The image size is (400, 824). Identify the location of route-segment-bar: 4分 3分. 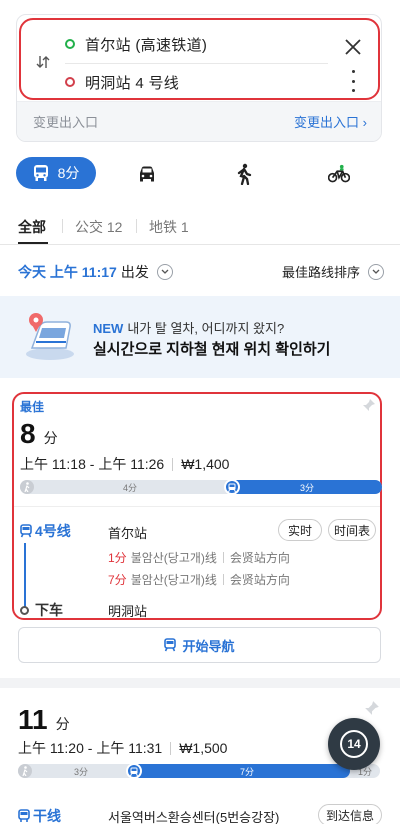
(201, 487).